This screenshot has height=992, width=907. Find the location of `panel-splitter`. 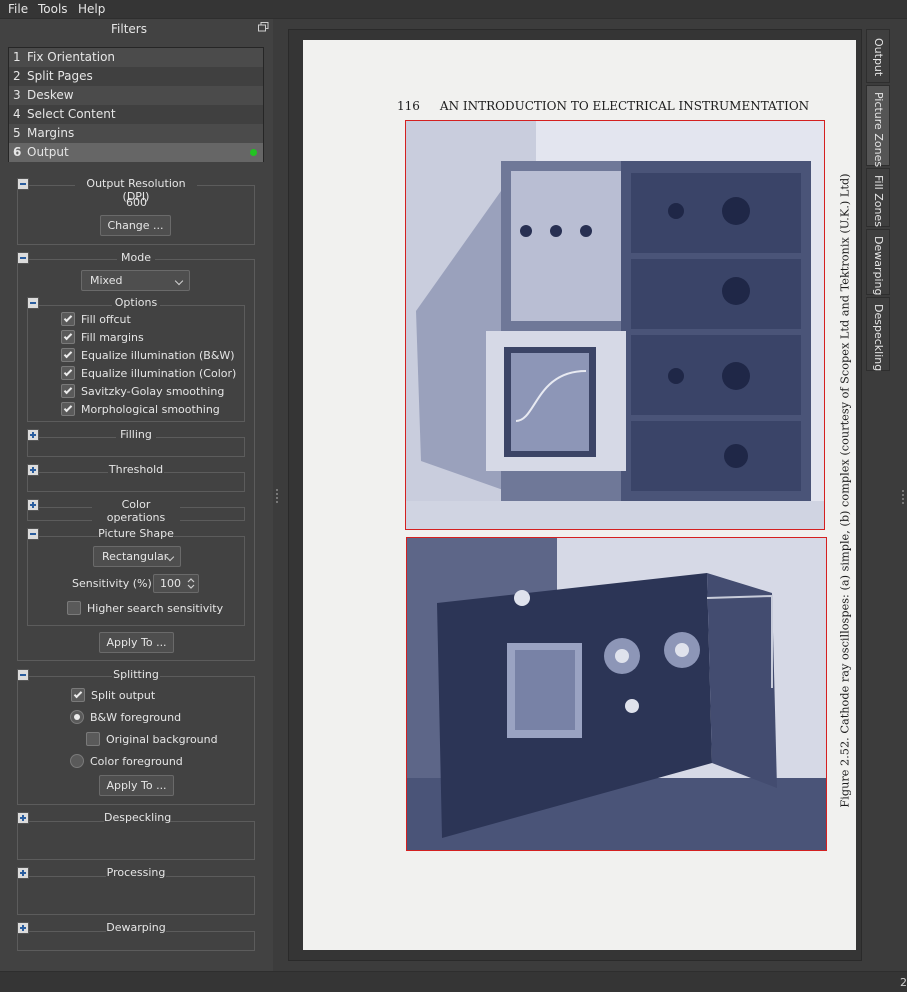

panel-splitter is located at coordinates (277, 495).